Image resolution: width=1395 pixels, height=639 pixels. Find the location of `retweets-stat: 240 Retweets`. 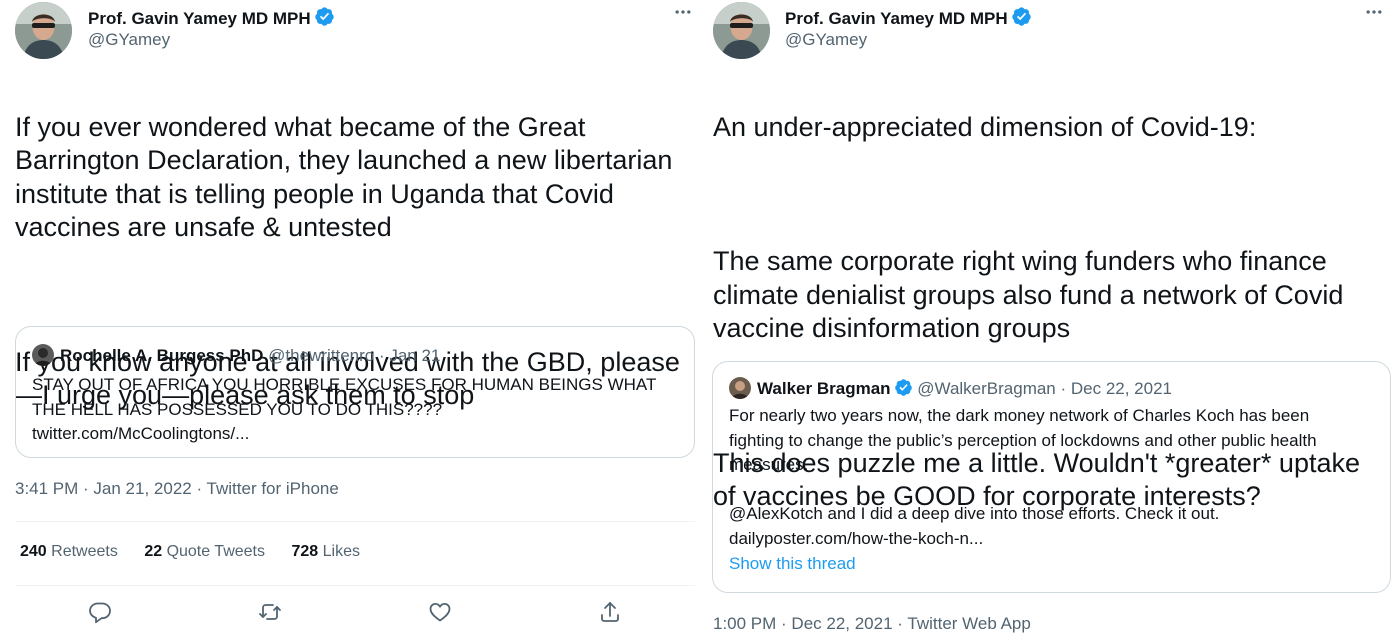

retweets-stat: 240 Retweets is located at coordinates (69, 551).